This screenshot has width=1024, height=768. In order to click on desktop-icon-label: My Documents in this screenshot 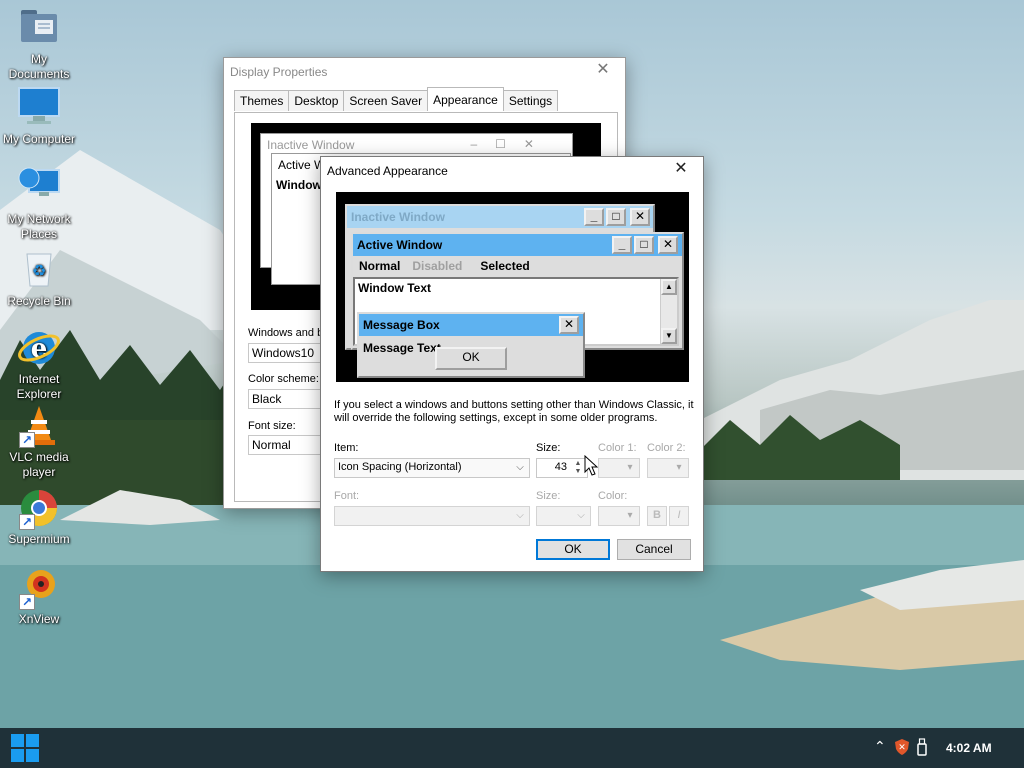, I will do `click(39, 66)`.